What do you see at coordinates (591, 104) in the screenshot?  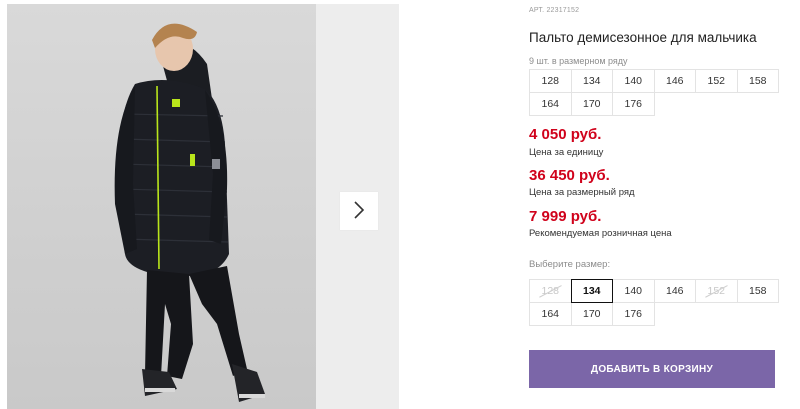 I see `pack-size-cell: 170` at bounding box center [591, 104].